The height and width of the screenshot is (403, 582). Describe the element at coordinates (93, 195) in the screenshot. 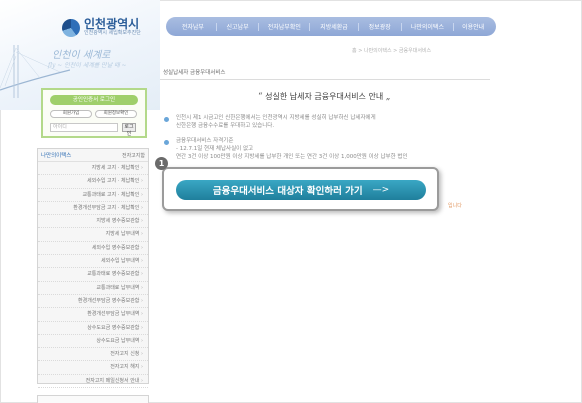

I see `menu-item: 교통과태료 고지 · 체납확인` at that location.